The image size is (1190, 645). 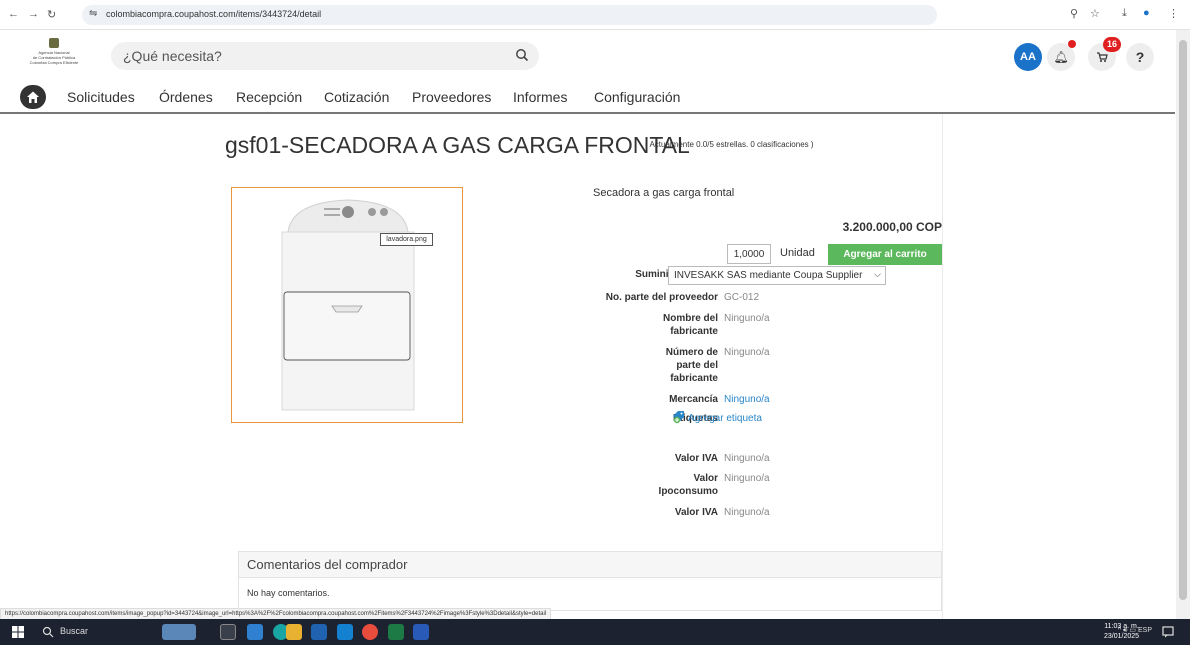 I want to click on taskbar-search-label: Buscar, so click(x=74, y=631).